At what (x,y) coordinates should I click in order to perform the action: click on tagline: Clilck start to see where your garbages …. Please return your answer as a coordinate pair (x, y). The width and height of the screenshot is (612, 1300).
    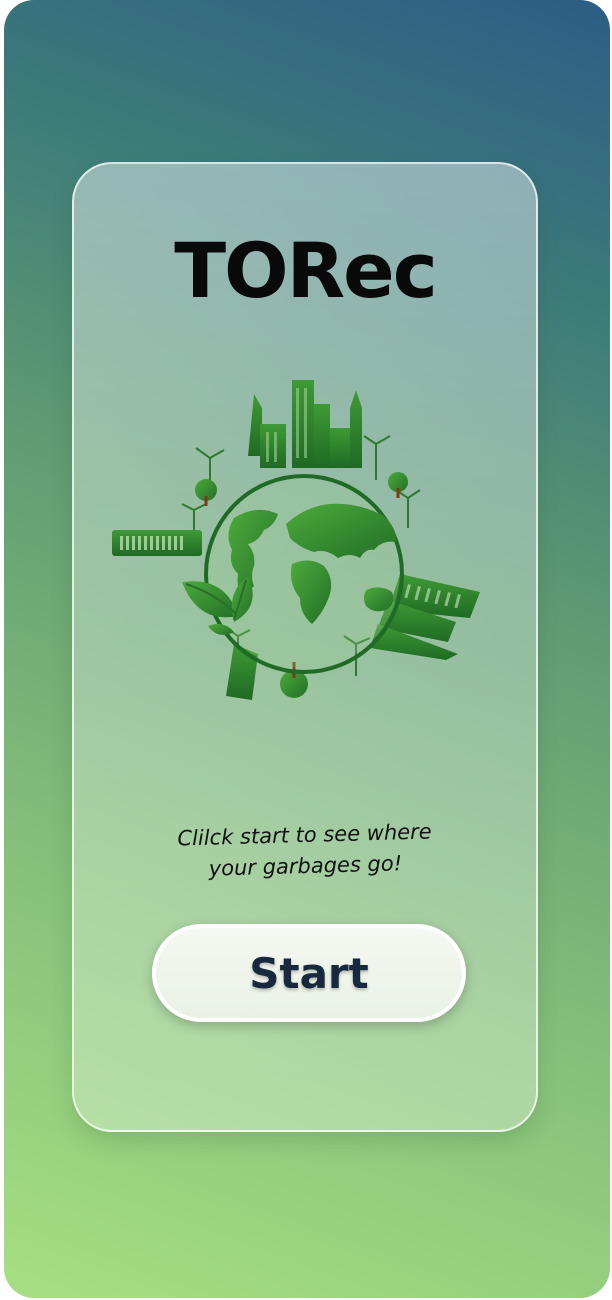
    Looking at the image, I should click on (305, 851).